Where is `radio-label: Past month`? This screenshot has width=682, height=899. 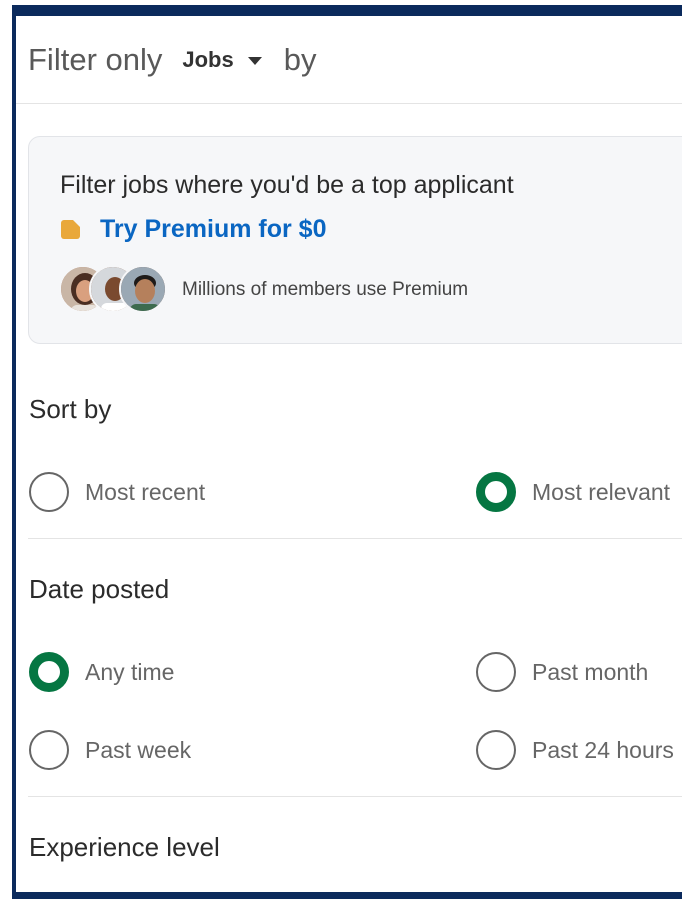
radio-label: Past month is located at coordinates (590, 671).